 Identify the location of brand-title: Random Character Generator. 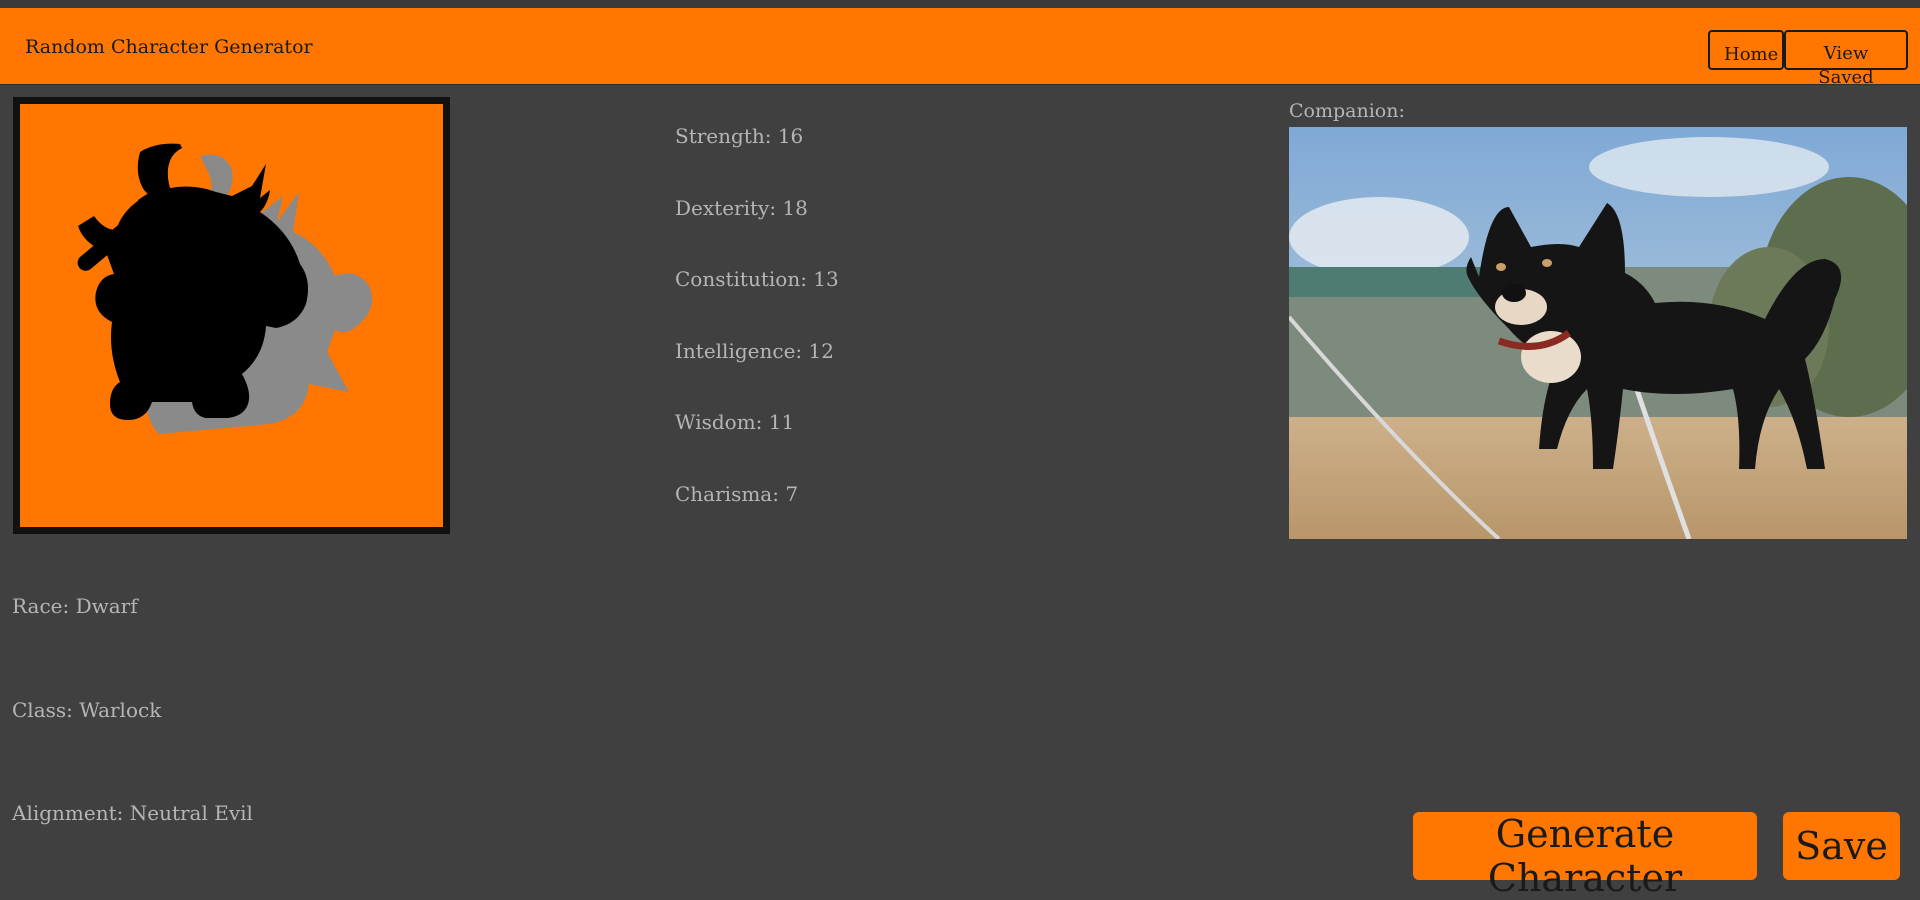
(169, 47).